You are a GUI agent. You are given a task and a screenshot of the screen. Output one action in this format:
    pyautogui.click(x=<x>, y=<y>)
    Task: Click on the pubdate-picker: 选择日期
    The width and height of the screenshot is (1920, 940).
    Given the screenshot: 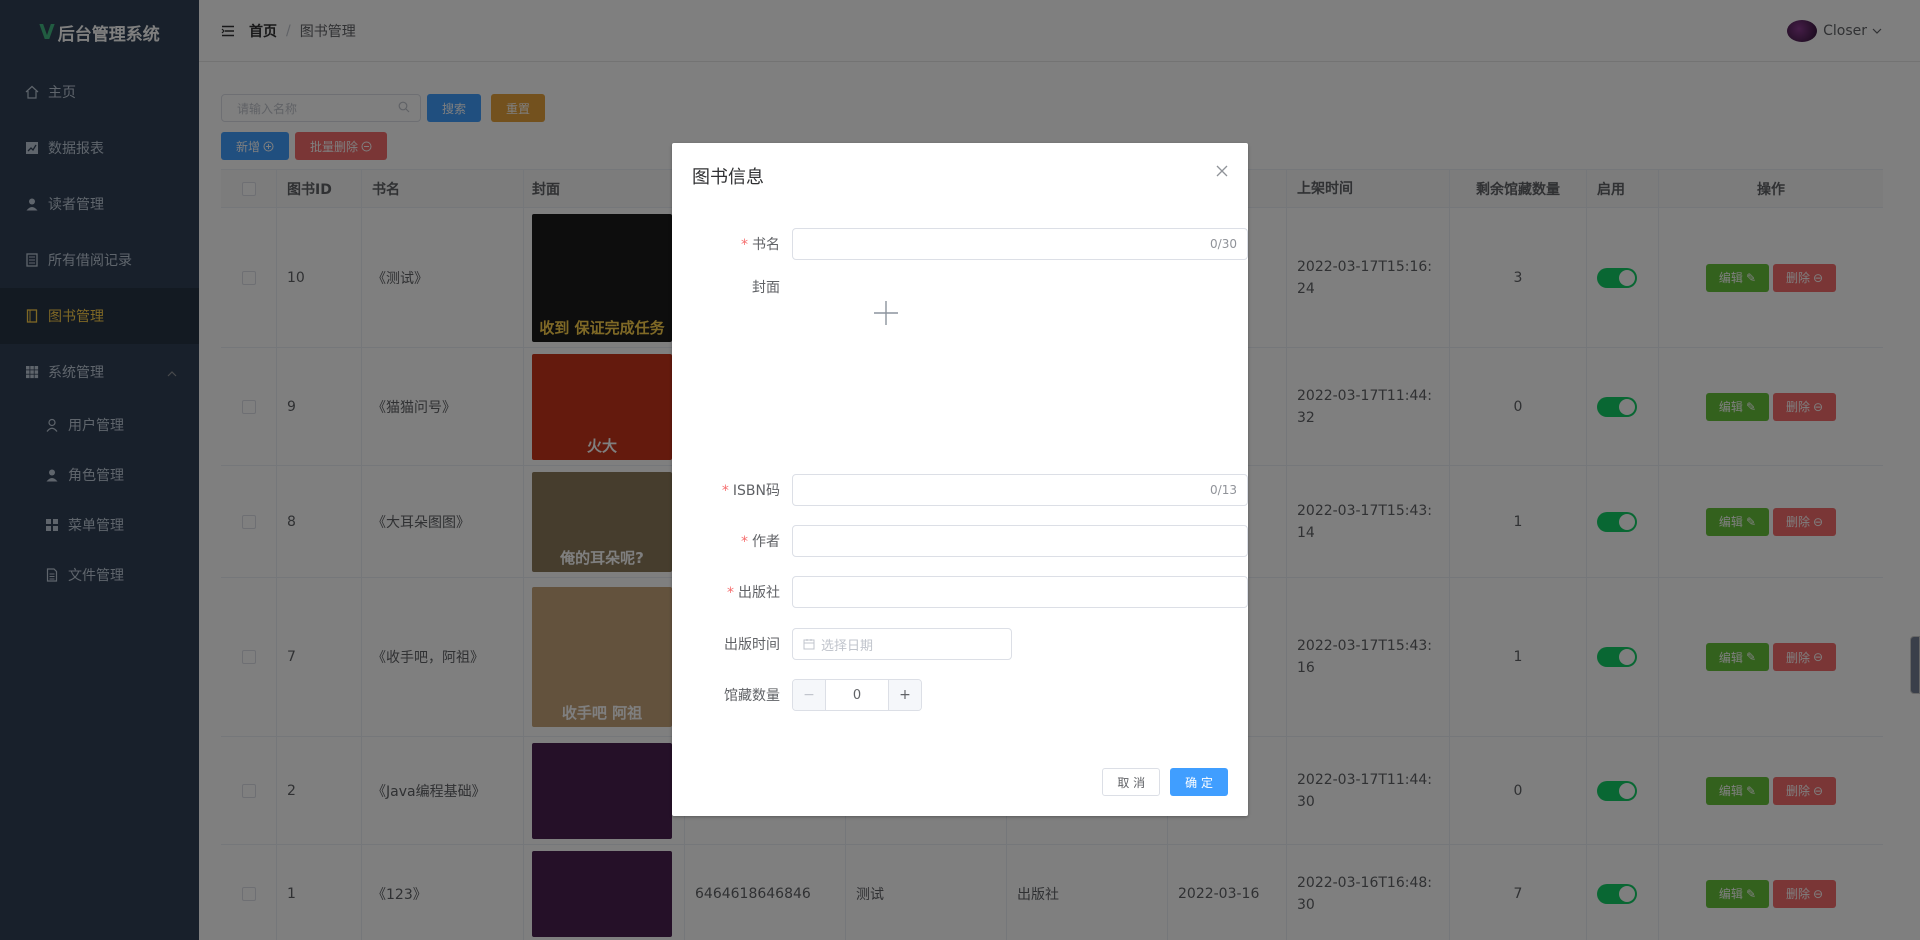 What is the action you would take?
    pyautogui.click(x=902, y=644)
    